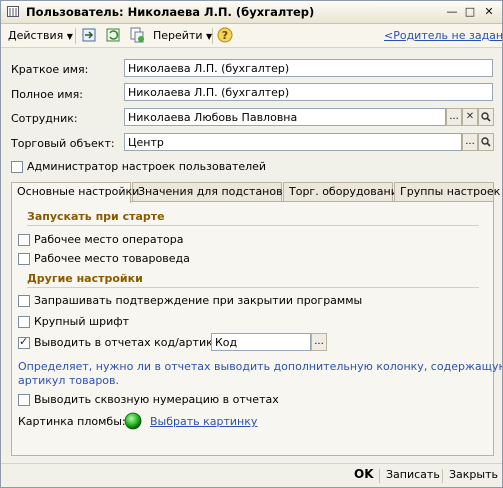  I want to click on trade-object-label: Торговый объект:, so click(63, 143).